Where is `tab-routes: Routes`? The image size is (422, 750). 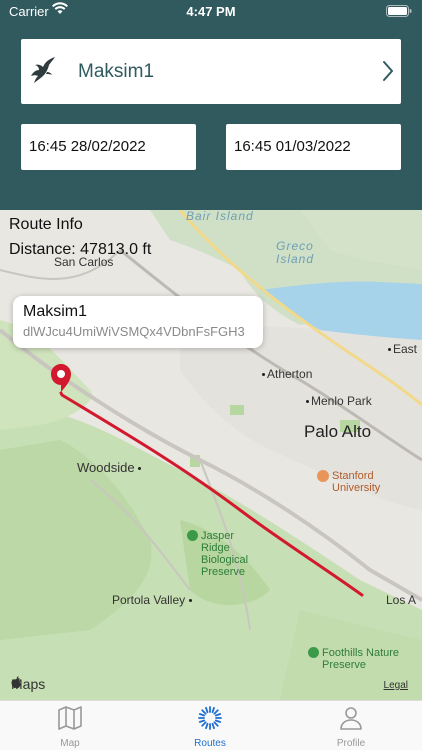 tab-routes: Routes is located at coordinates (210, 727).